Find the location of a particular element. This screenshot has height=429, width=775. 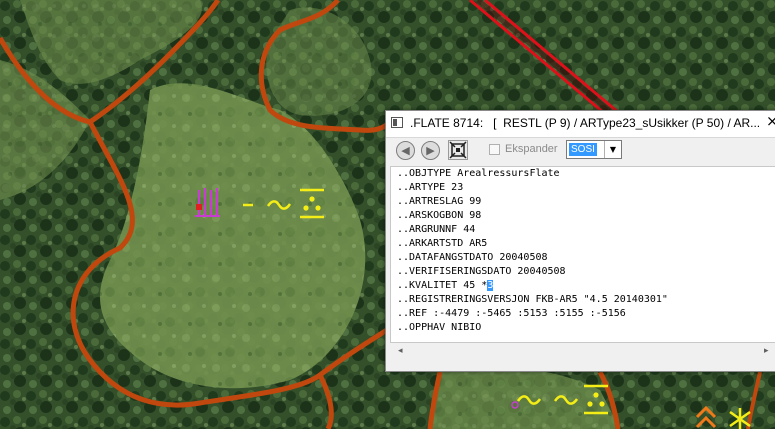

kvalitet-prefix: ..KVALITET 45 * is located at coordinates (442, 285).